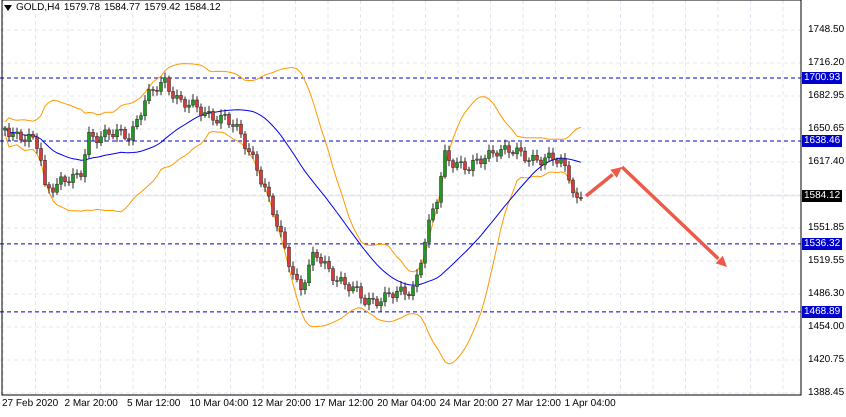 The image size is (846, 417). I want to click on price-value: 1579.42, so click(162, 7).